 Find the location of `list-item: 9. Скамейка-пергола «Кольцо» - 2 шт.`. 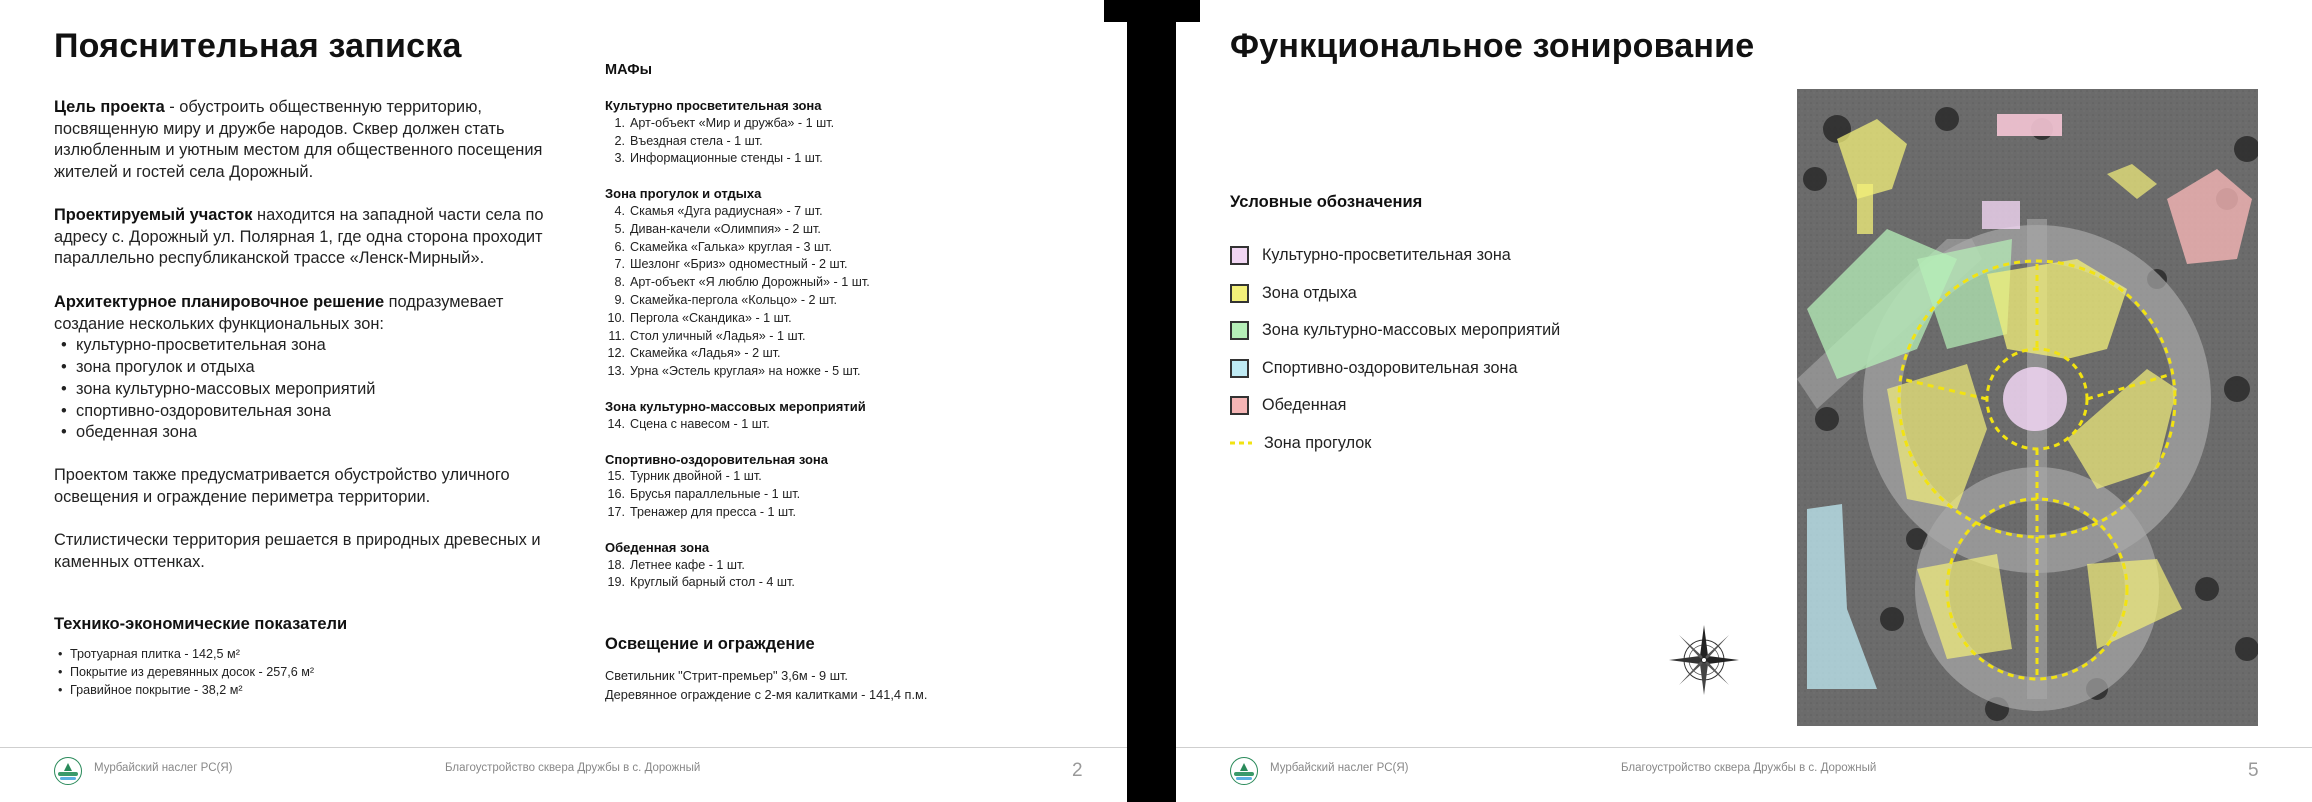

list-item: 9. Скамейка-пергола «Кольцо» - 2 шт. is located at coordinates (726, 299).